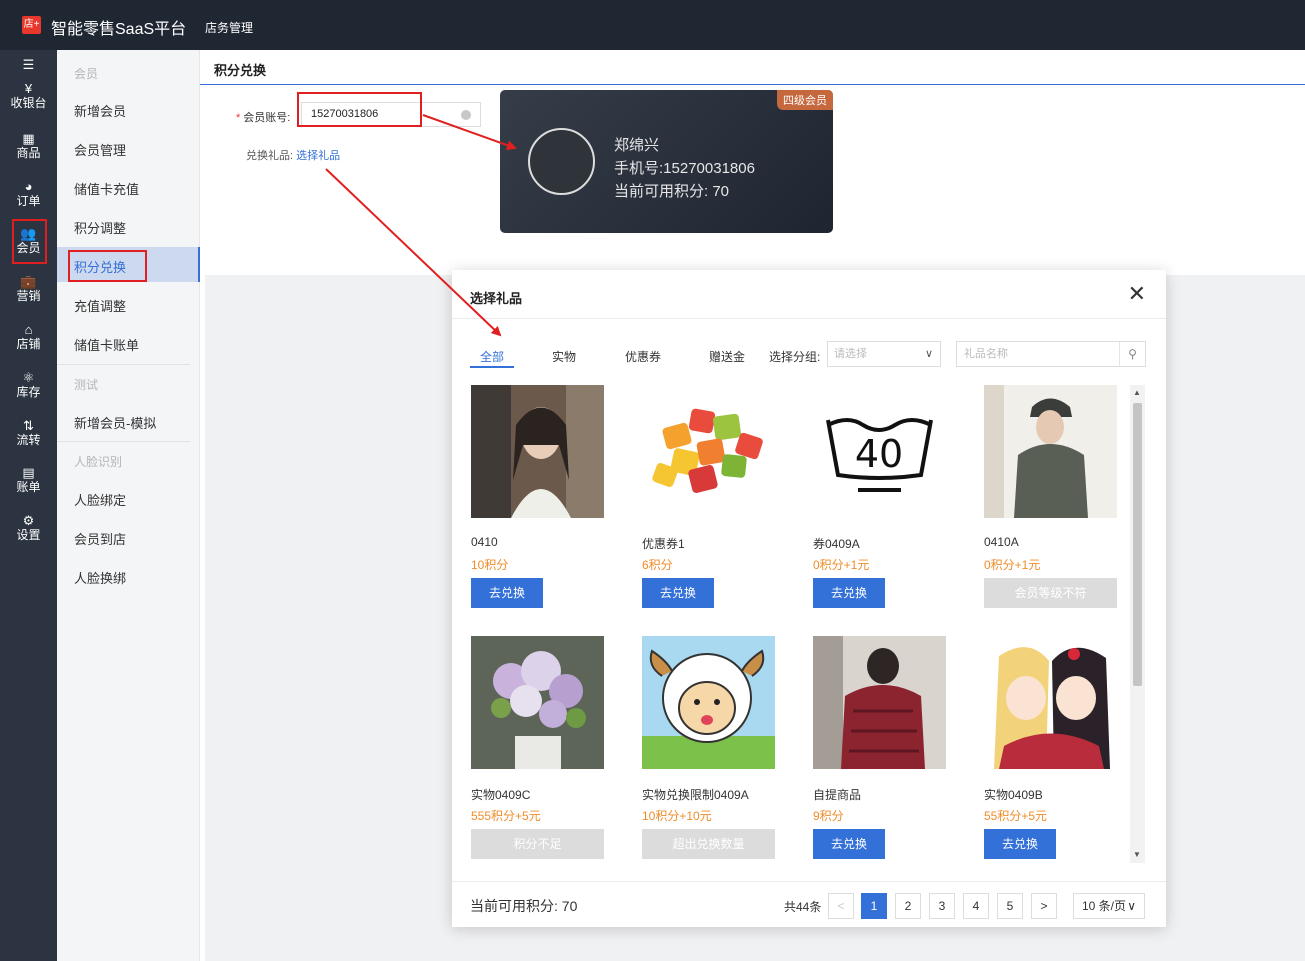 The height and width of the screenshot is (961, 1305). What do you see at coordinates (695, 795) in the screenshot?
I see `product-name: 实物兑换限制0409A` at bounding box center [695, 795].